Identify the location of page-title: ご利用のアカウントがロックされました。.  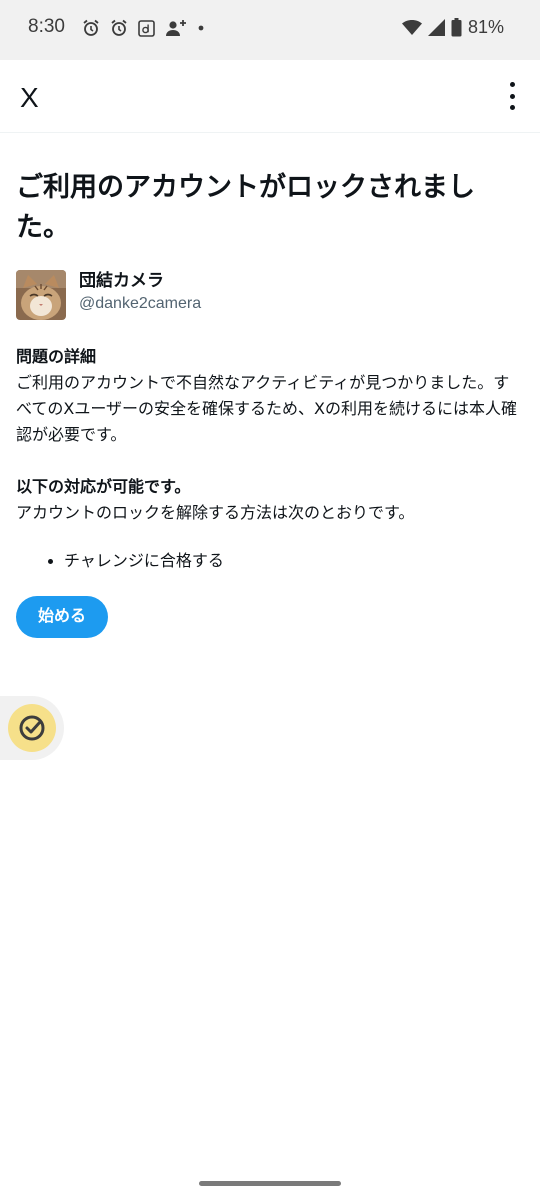
(245, 207).